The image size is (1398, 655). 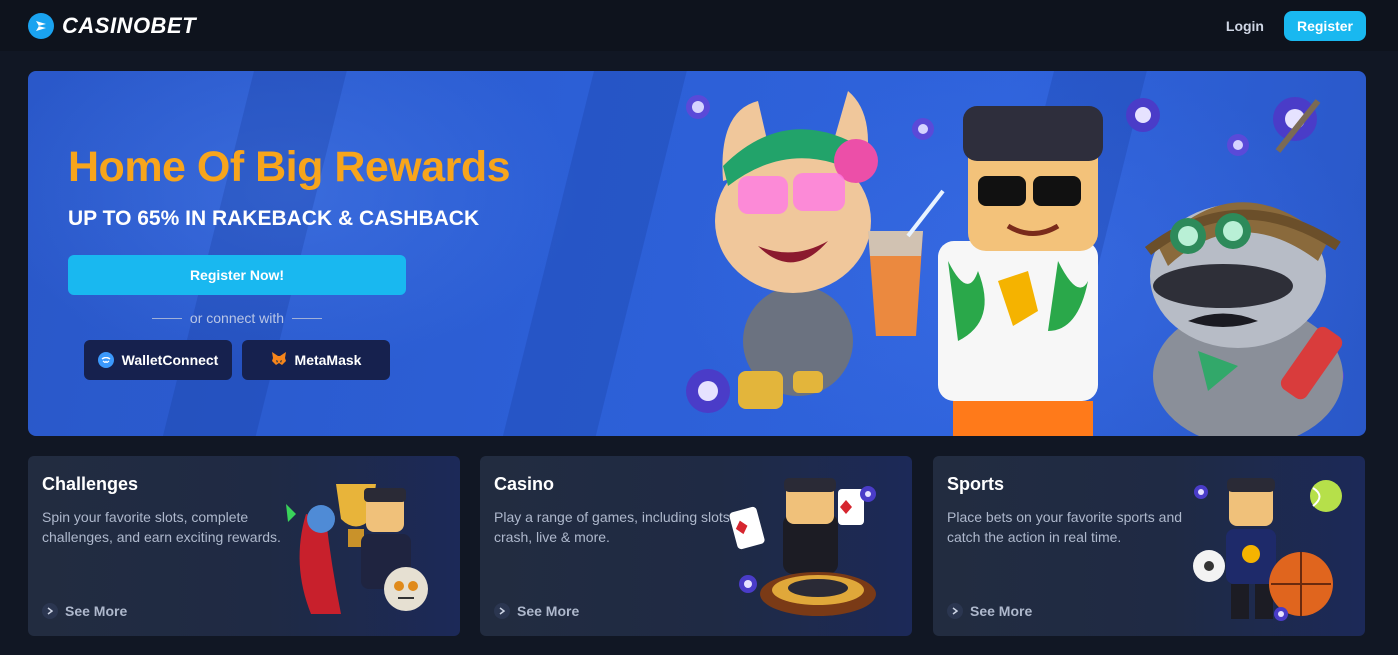 What do you see at coordinates (524, 484) in the screenshot?
I see `card-title: Casino` at bounding box center [524, 484].